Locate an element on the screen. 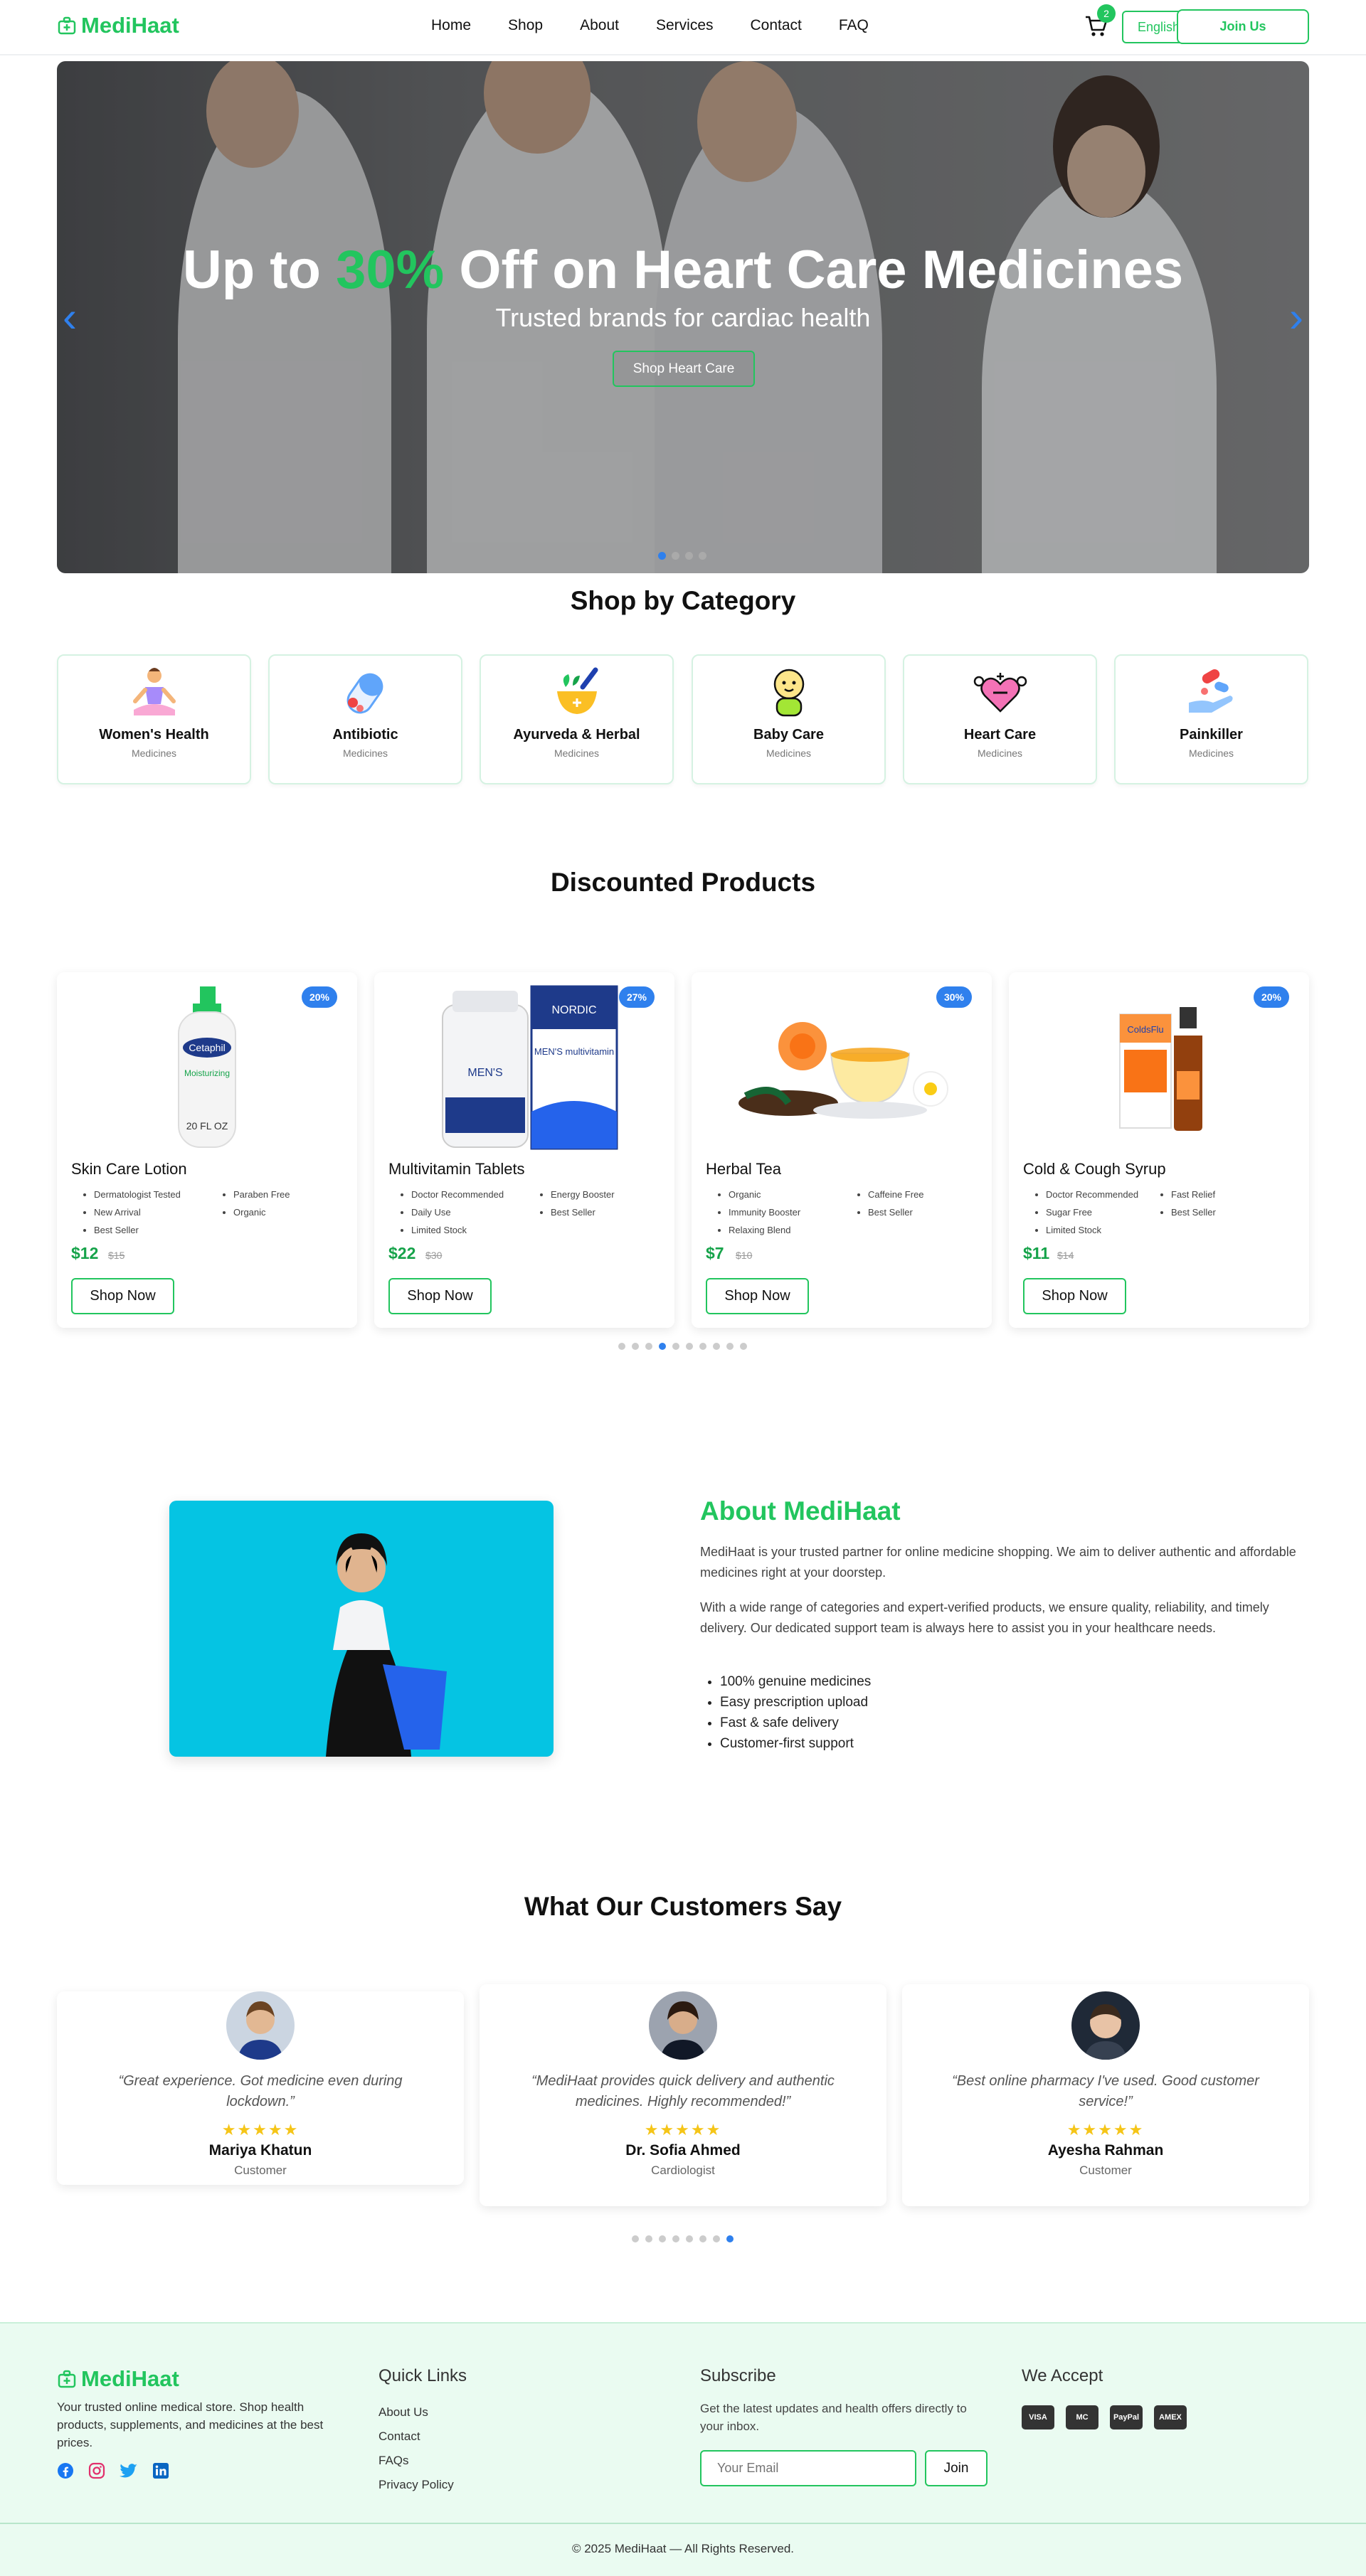  feature-list-col2: Paraben Free Organic is located at coordinates (256, 1203).